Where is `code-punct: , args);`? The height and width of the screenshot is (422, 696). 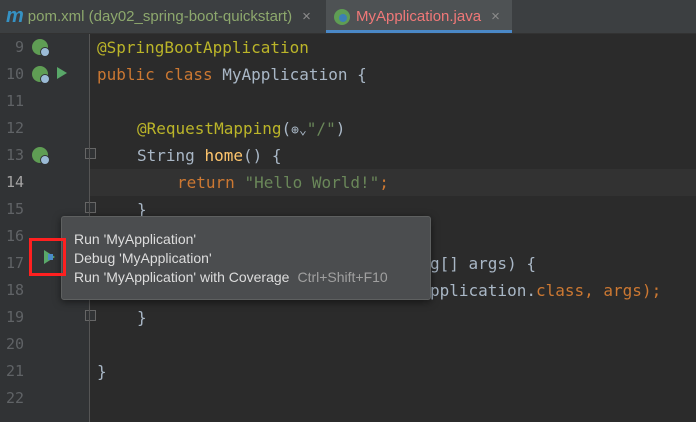
code-punct: , args); is located at coordinates (623, 290).